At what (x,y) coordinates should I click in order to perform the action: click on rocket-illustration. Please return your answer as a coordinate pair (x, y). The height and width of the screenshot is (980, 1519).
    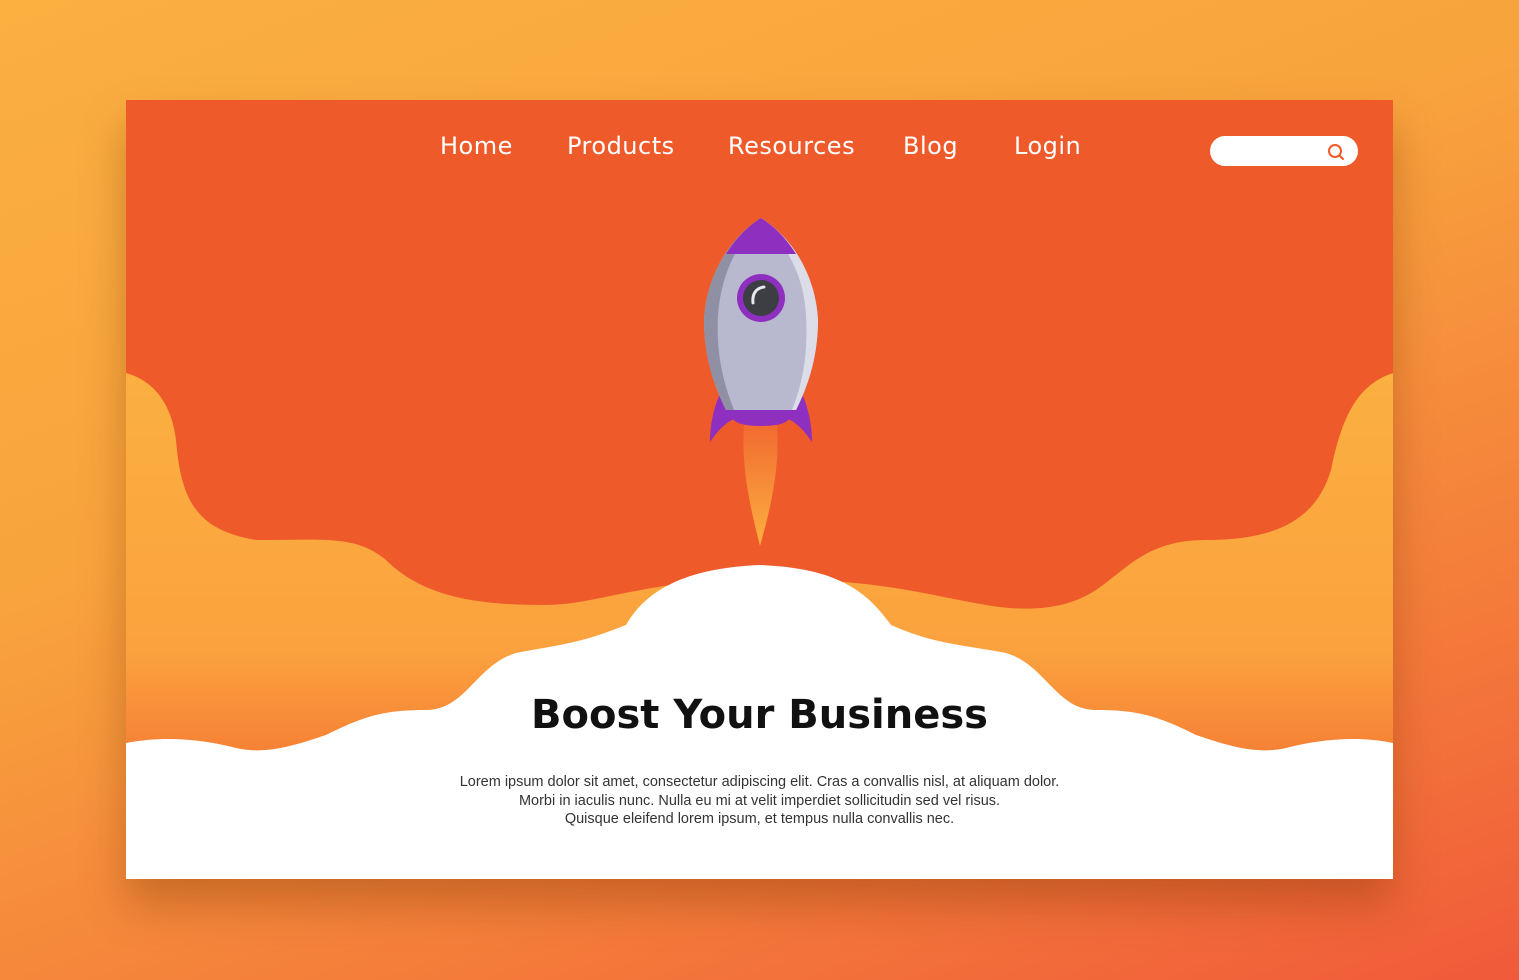
    Looking at the image, I should click on (761, 382).